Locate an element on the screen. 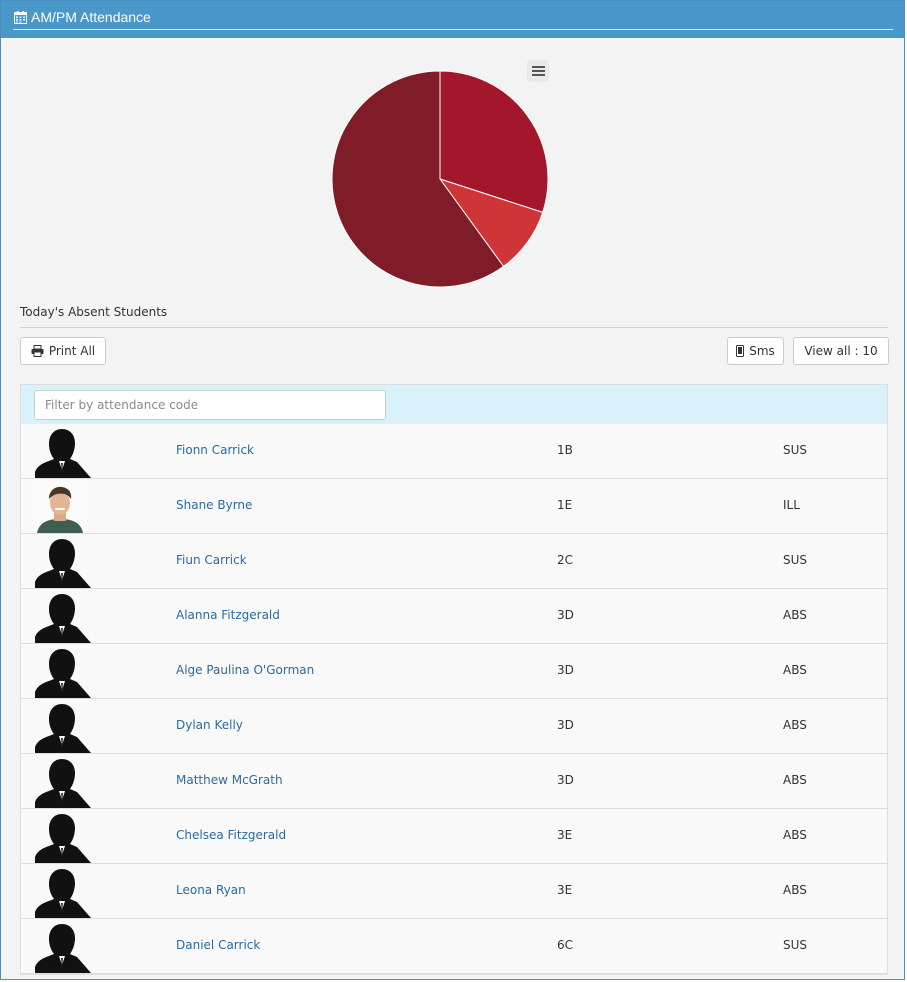 This screenshot has height=982, width=907. avatar-photo-icon is located at coordinates (60, 508).